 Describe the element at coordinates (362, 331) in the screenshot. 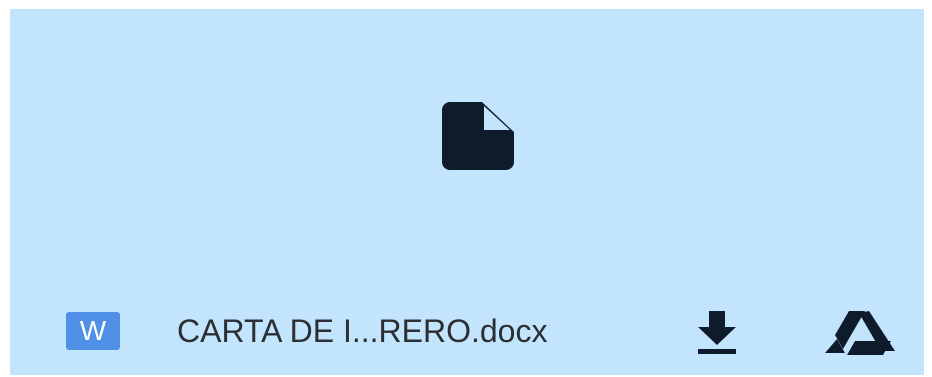

I see `file-name: CARTA DE I...RERO.docx` at that location.